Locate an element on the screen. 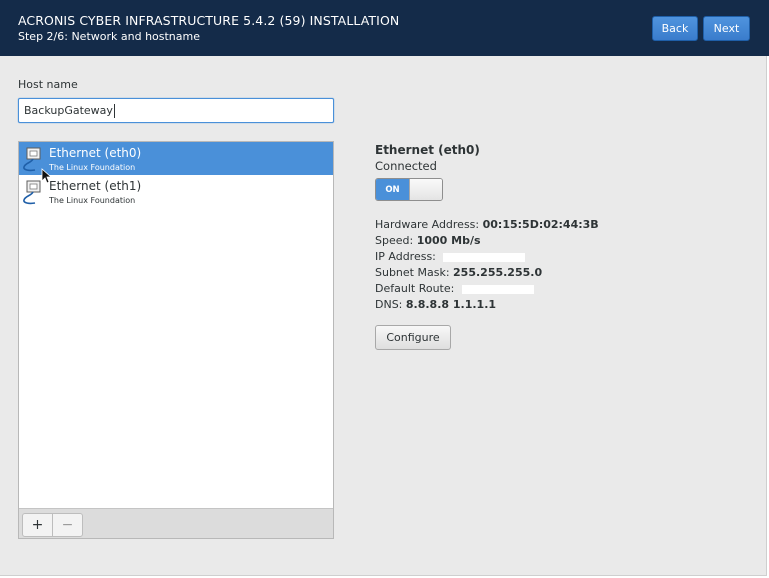  default-route-label: Default Route: is located at coordinates (415, 288).